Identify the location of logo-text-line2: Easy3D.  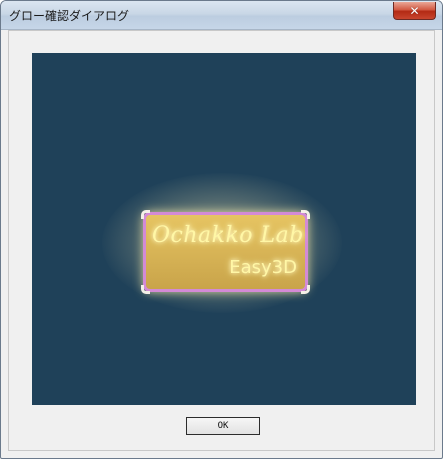
(263, 267).